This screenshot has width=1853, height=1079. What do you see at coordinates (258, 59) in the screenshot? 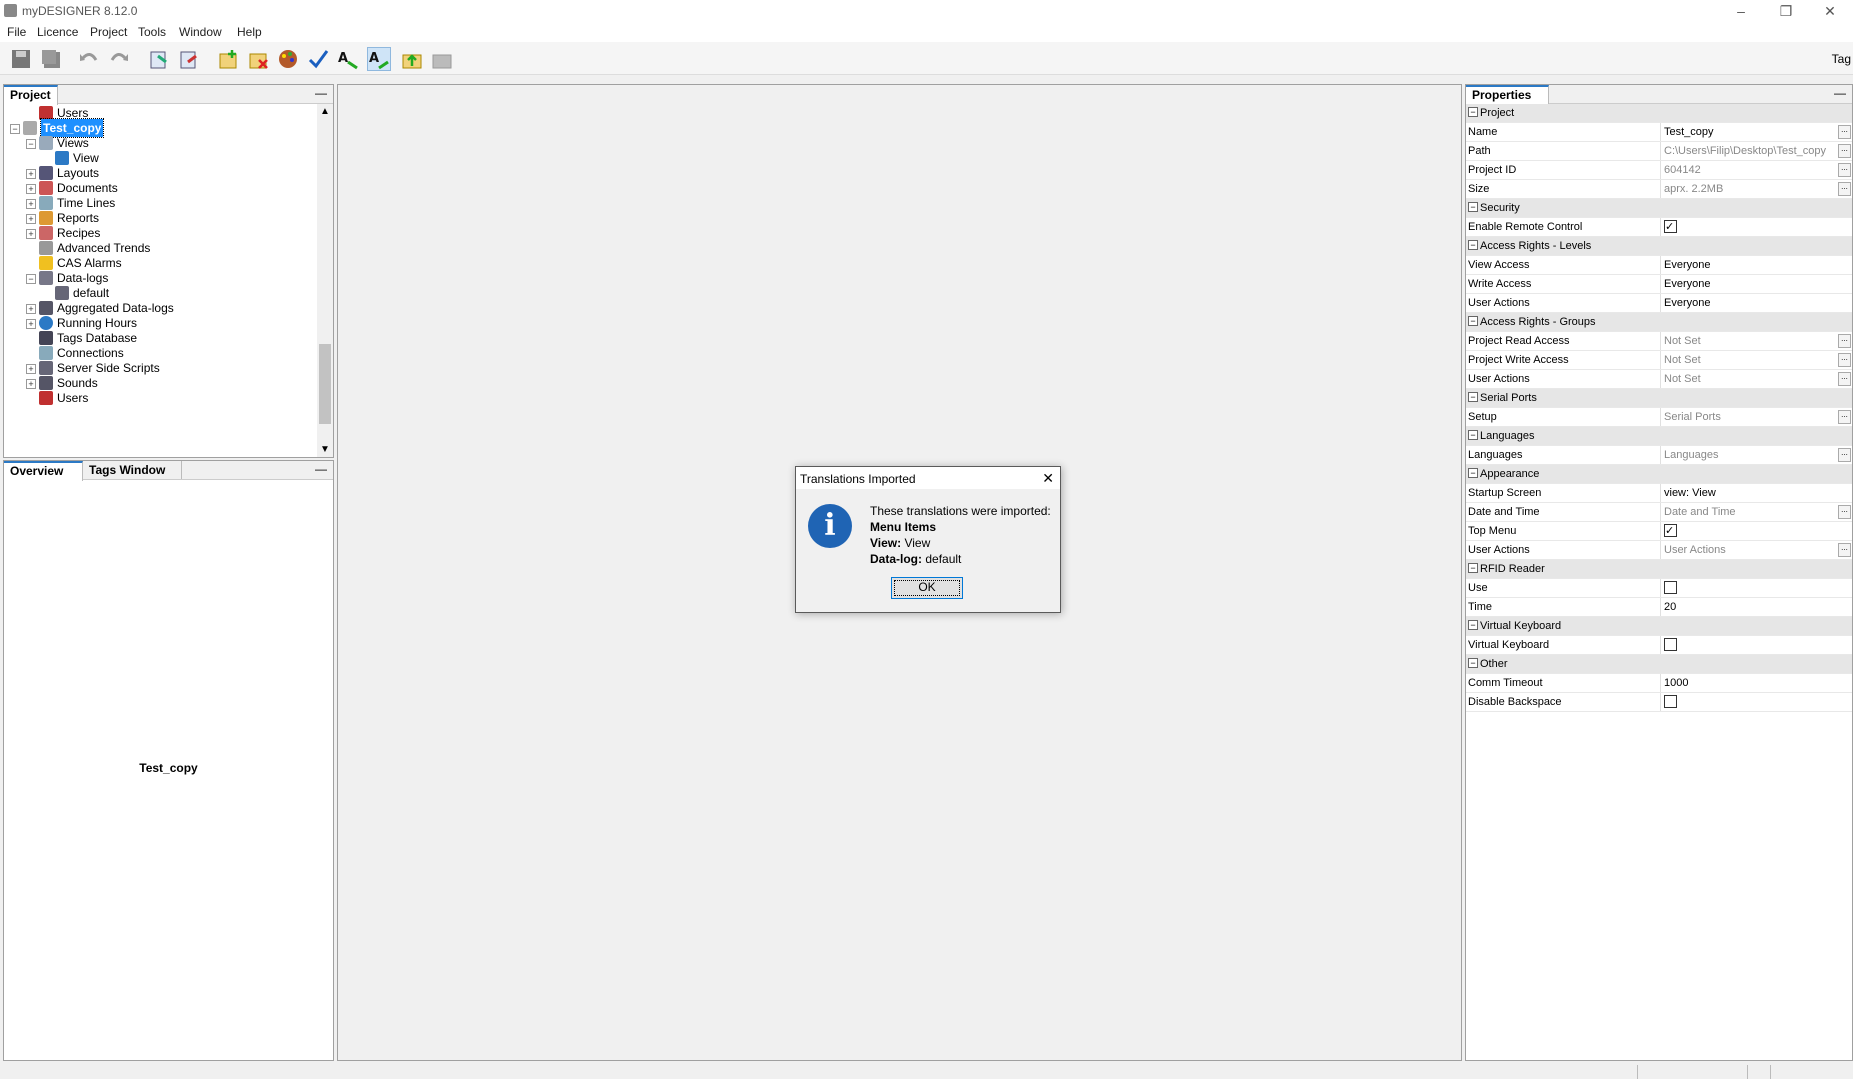
I see `delete-screen-icon` at bounding box center [258, 59].